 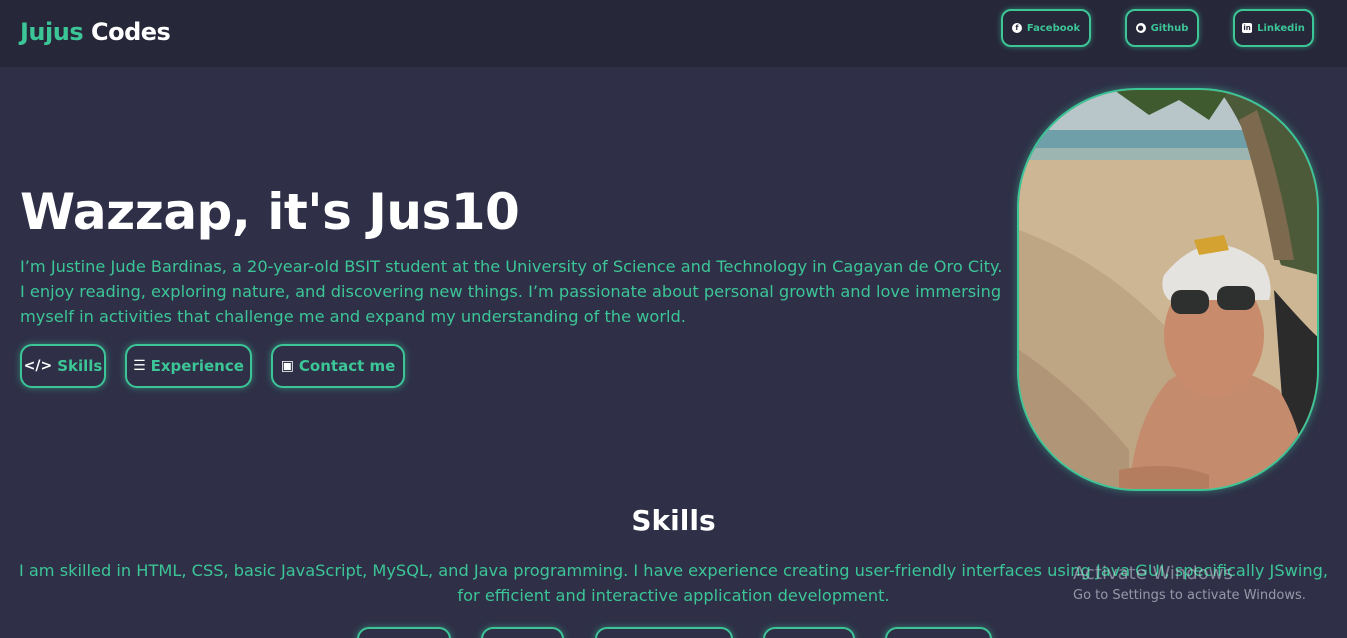 What do you see at coordinates (1189, 595) in the screenshot?
I see `activate-windows-subtitle: Go to Settings to activate Windows.` at bounding box center [1189, 595].